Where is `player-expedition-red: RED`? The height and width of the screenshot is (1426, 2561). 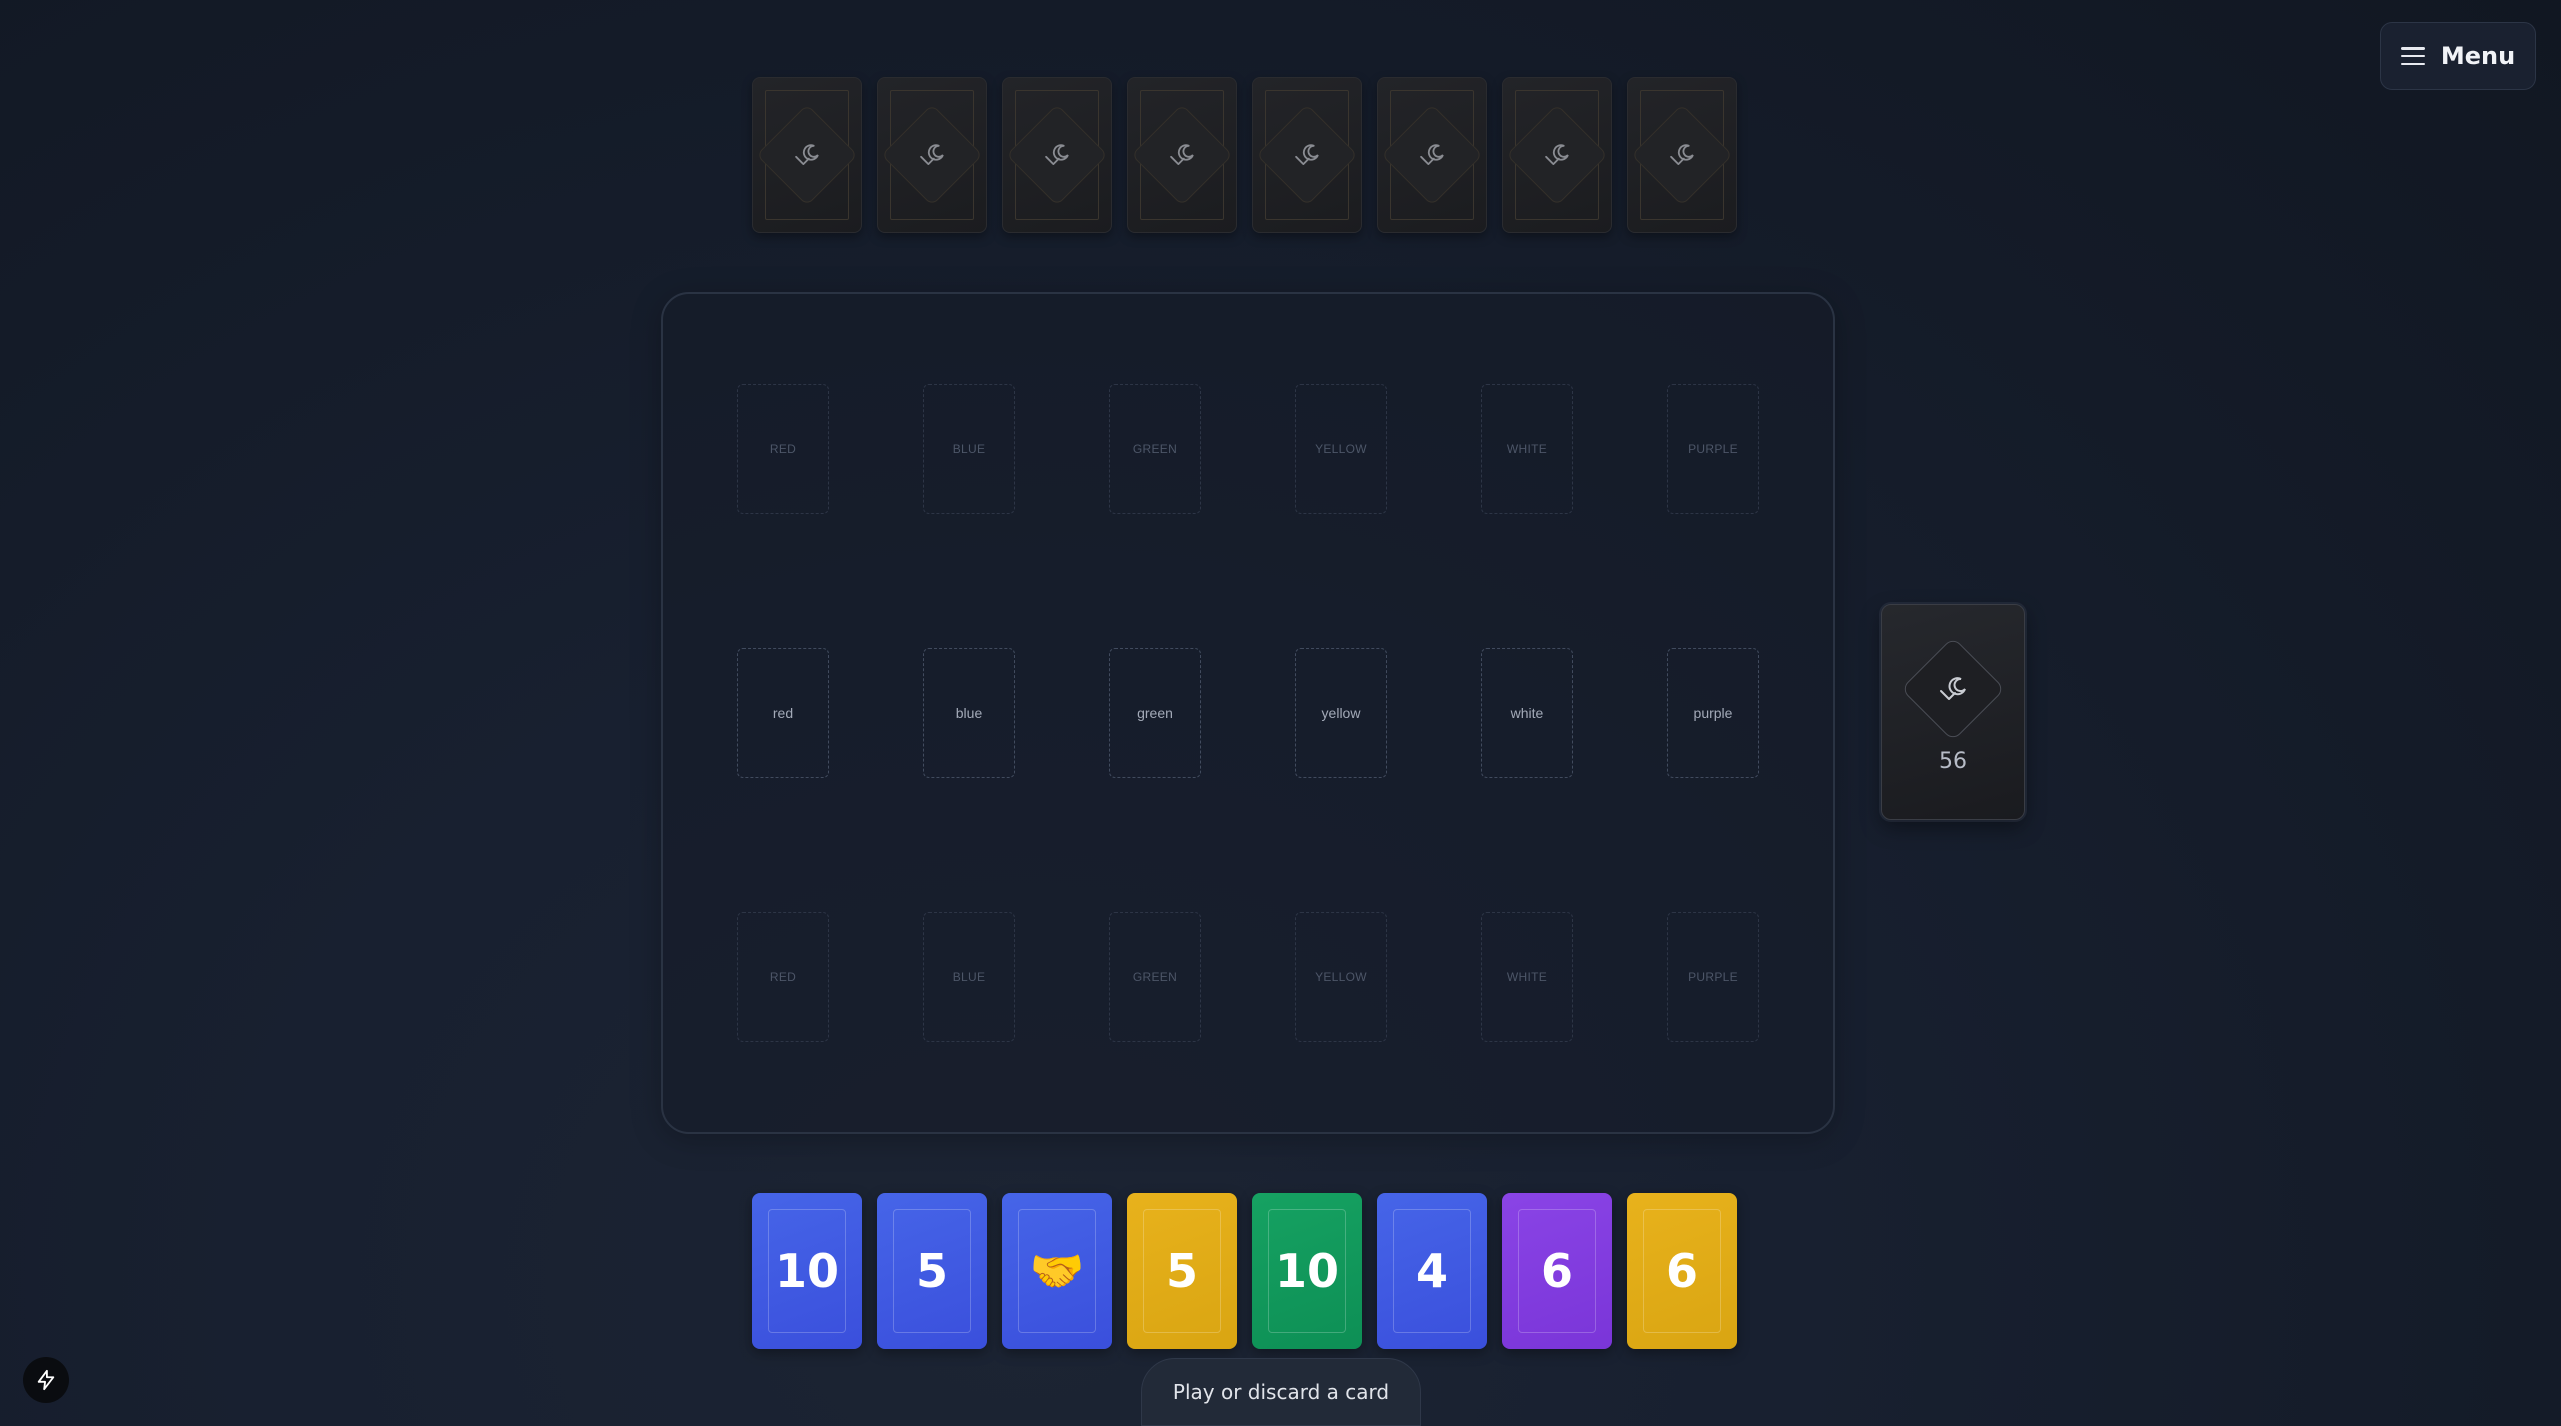
player-expedition-red: RED is located at coordinates (783, 977).